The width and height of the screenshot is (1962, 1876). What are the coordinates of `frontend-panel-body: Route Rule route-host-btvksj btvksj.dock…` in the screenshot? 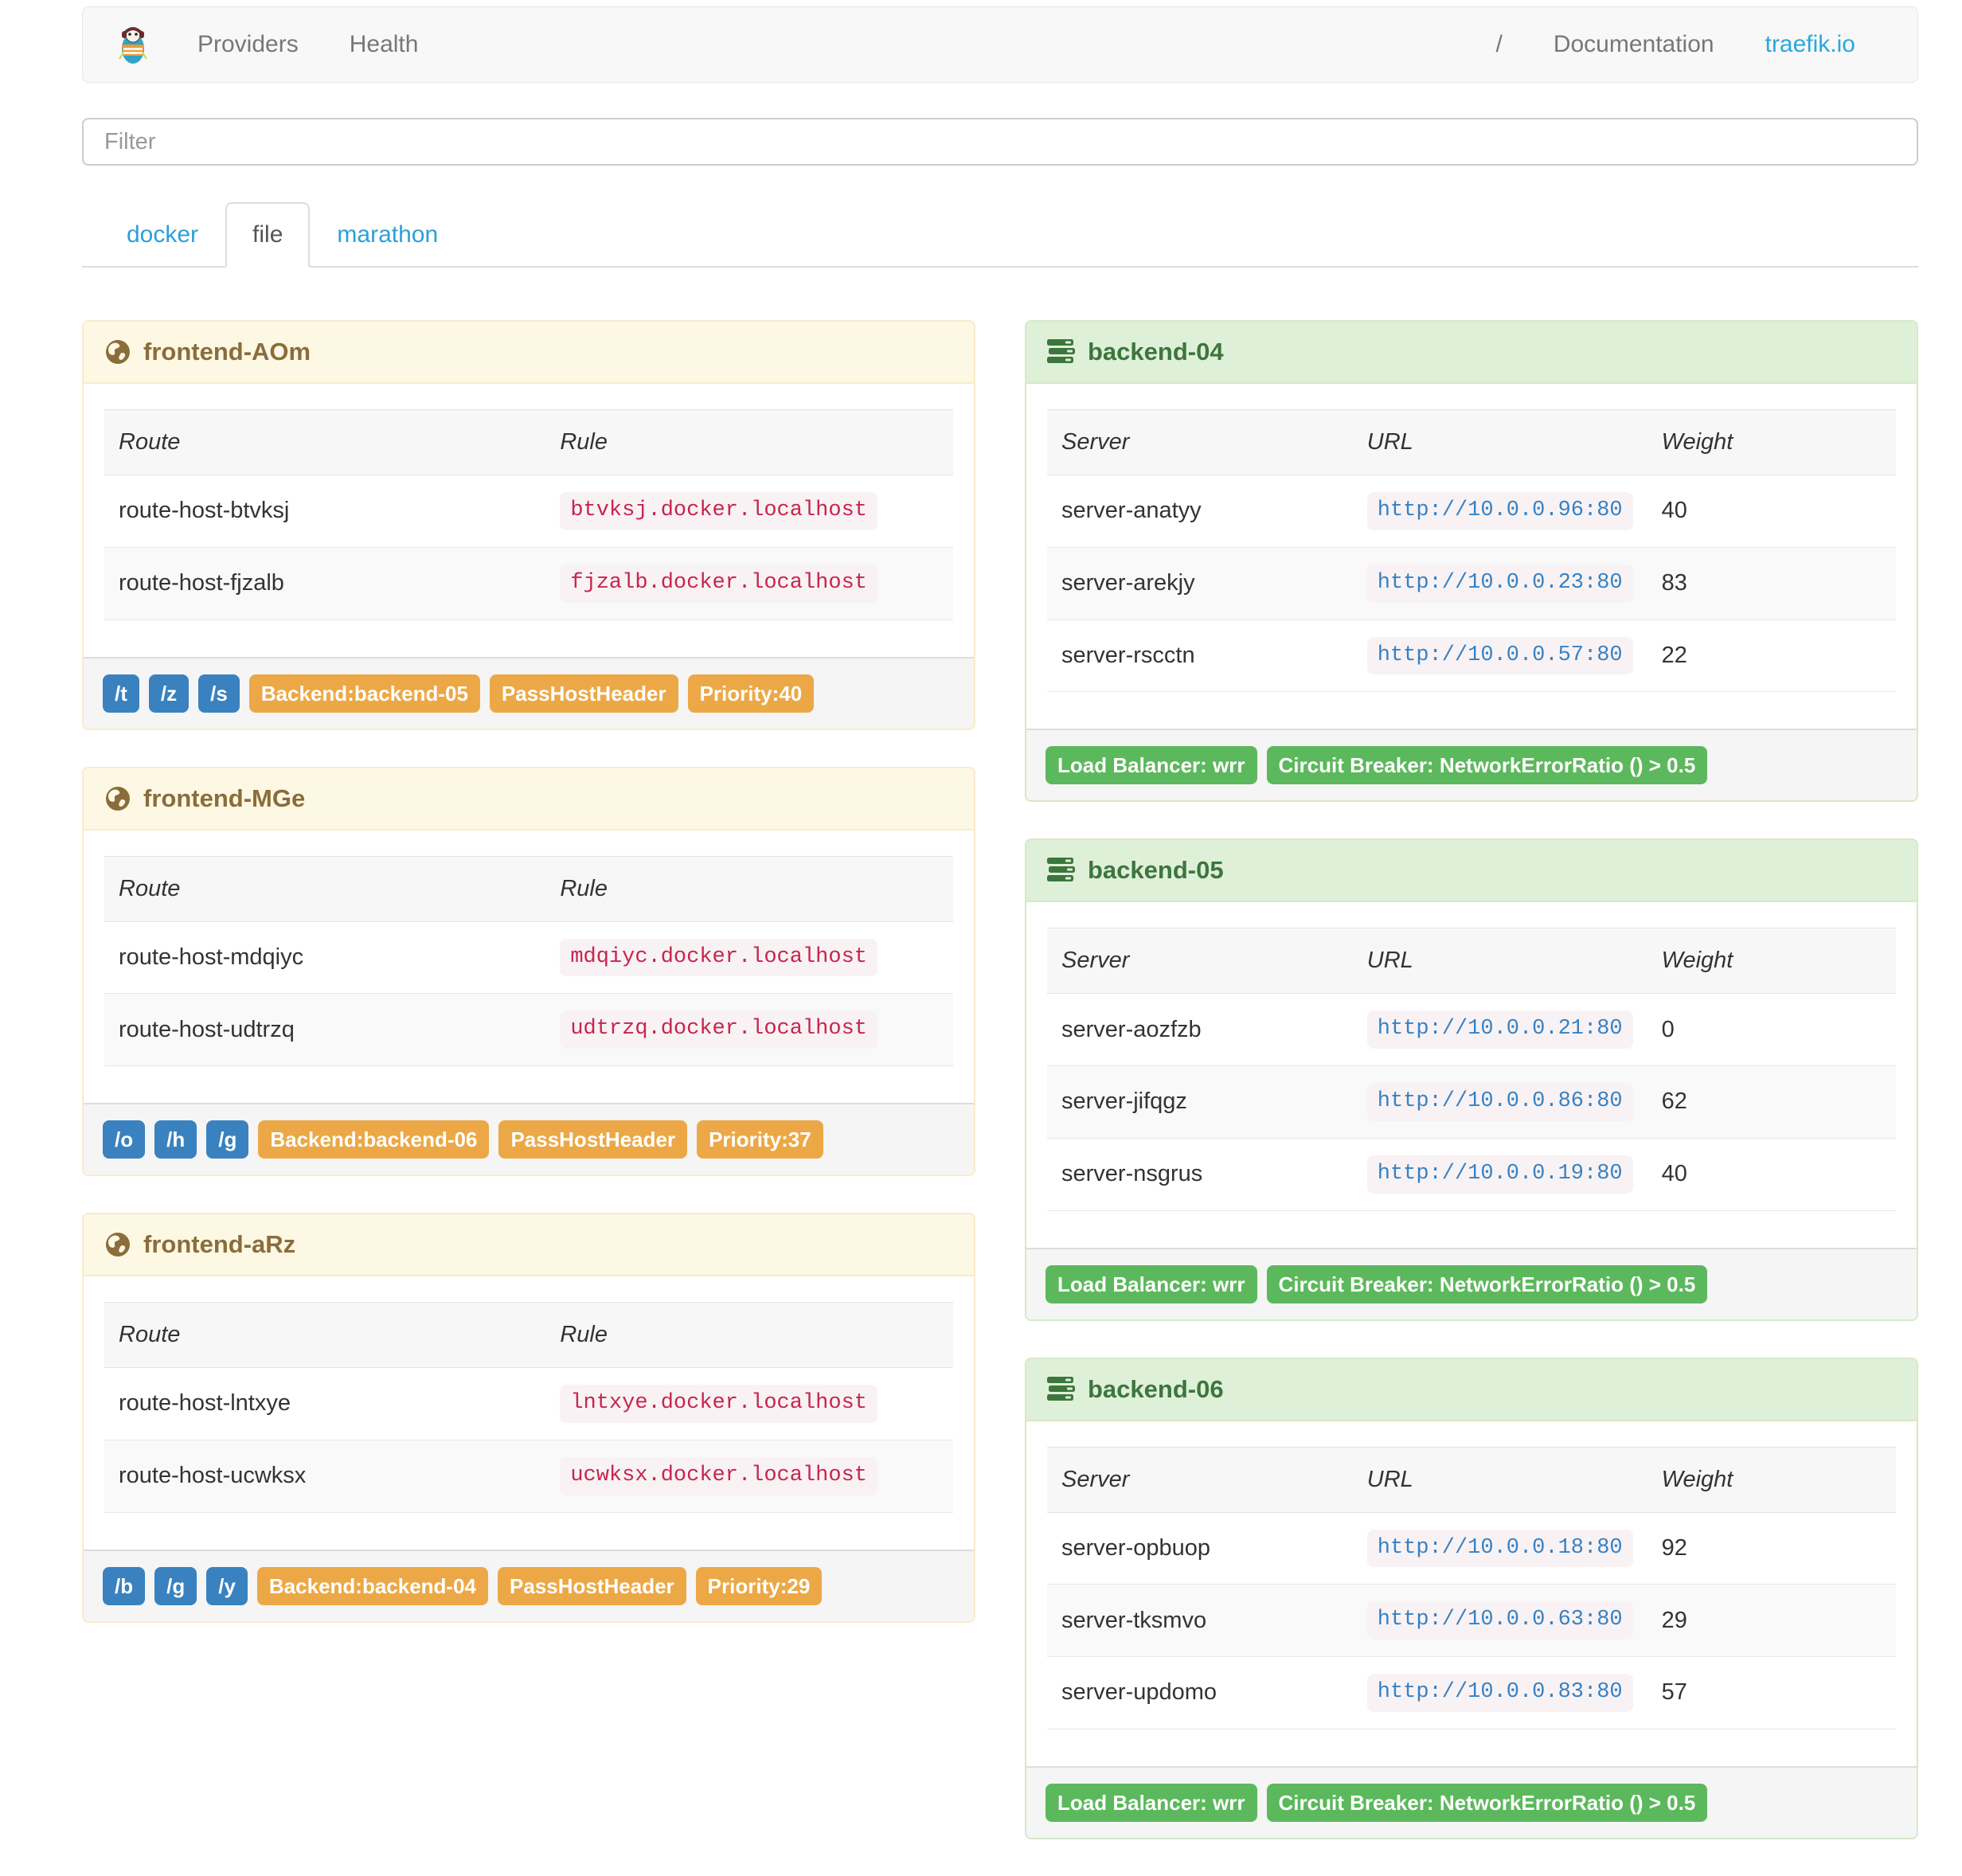 It's located at (529, 520).